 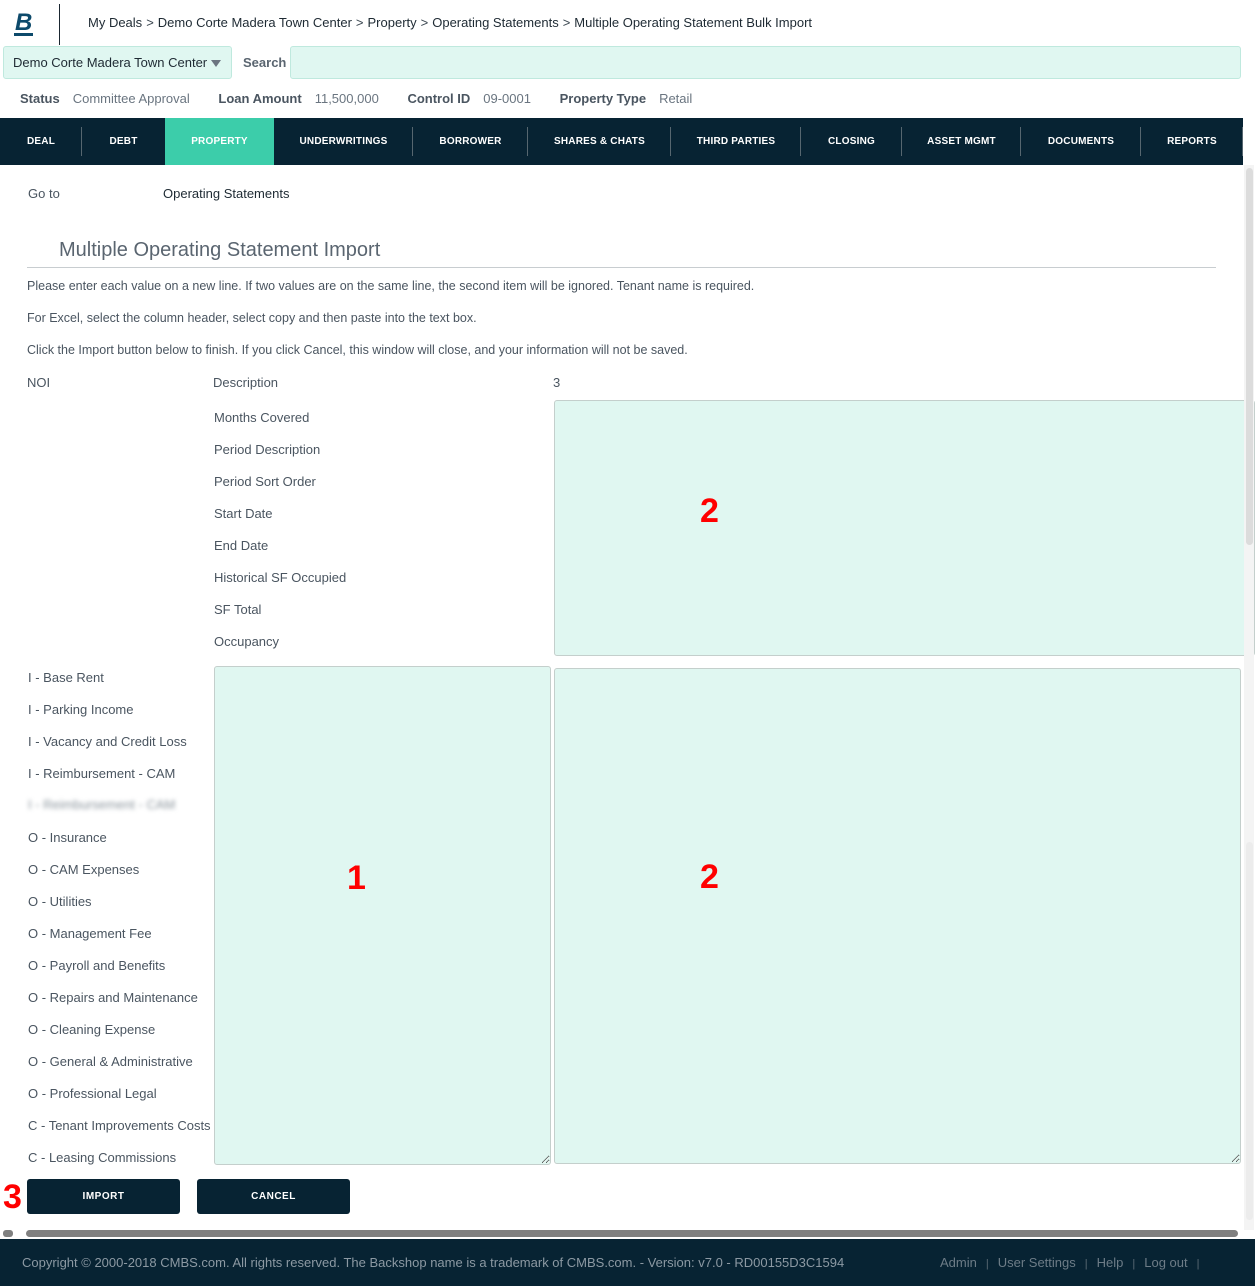 What do you see at coordinates (41, 141) in the screenshot?
I see `tab-deal: DEAL` at bounding box center [41, 141].